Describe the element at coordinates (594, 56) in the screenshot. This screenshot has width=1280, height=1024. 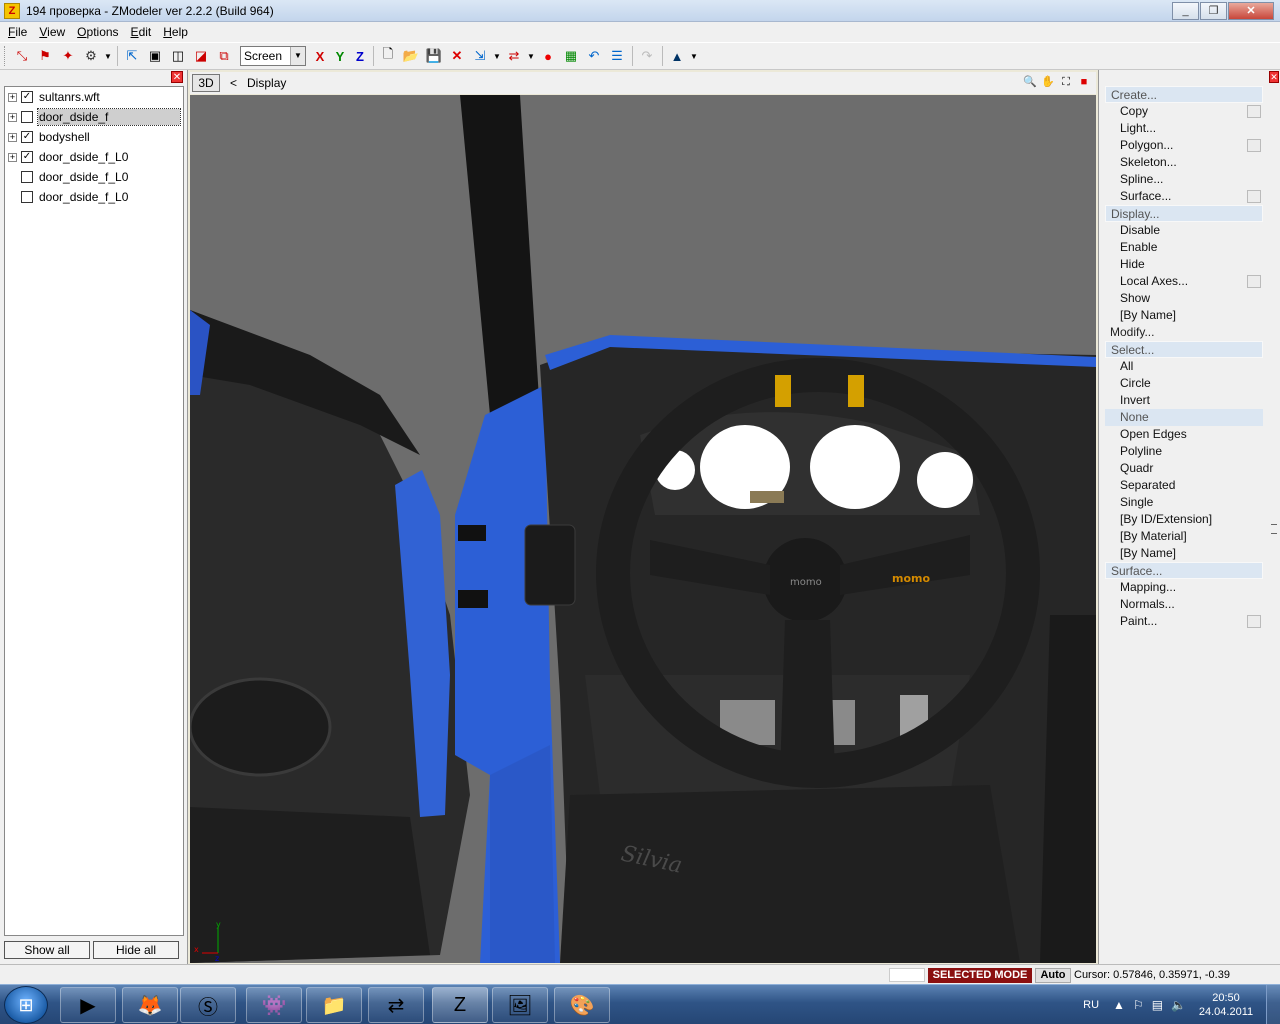
I see `undo-icon: ↶` at that location.